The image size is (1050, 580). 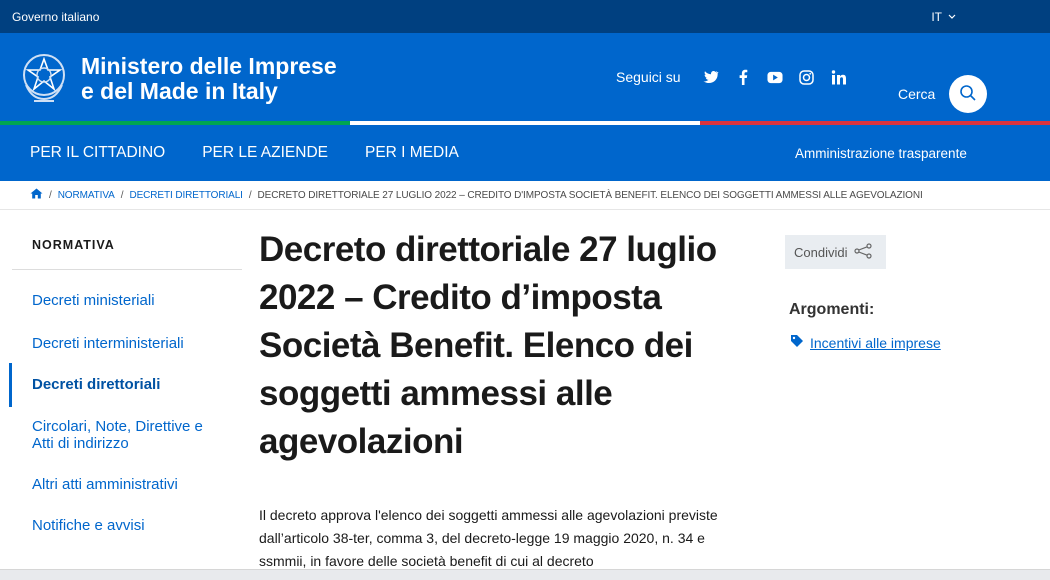 I want to click on search-icon, so click(x=968, y=94).